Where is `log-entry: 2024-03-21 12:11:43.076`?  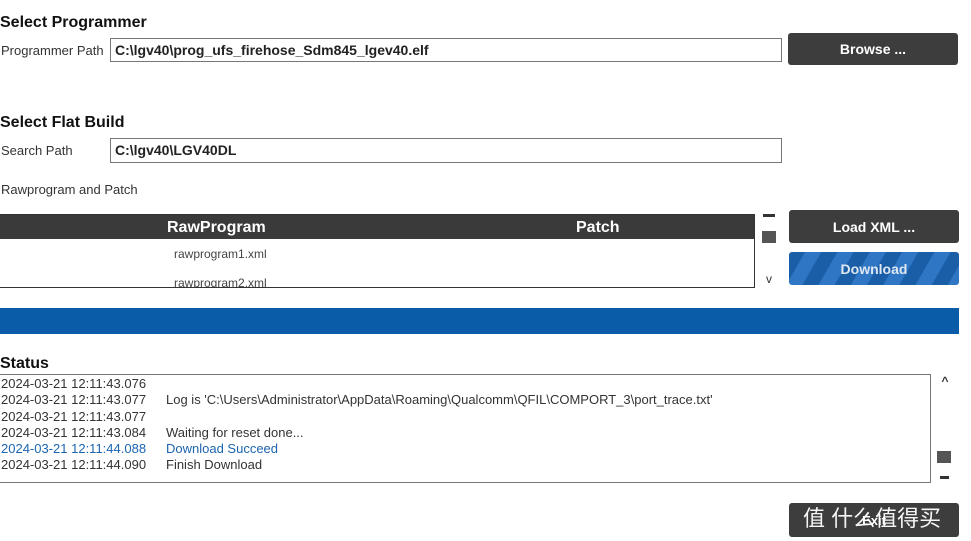
log-entry: 2024-03-21 12:11:43.076 is located at coordinates (464, 384).